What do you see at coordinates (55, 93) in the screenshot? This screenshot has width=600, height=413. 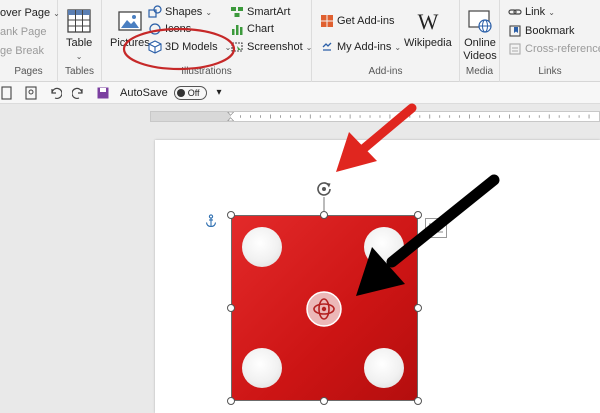 I see `undo-icon` at bounding box center [55, 93].